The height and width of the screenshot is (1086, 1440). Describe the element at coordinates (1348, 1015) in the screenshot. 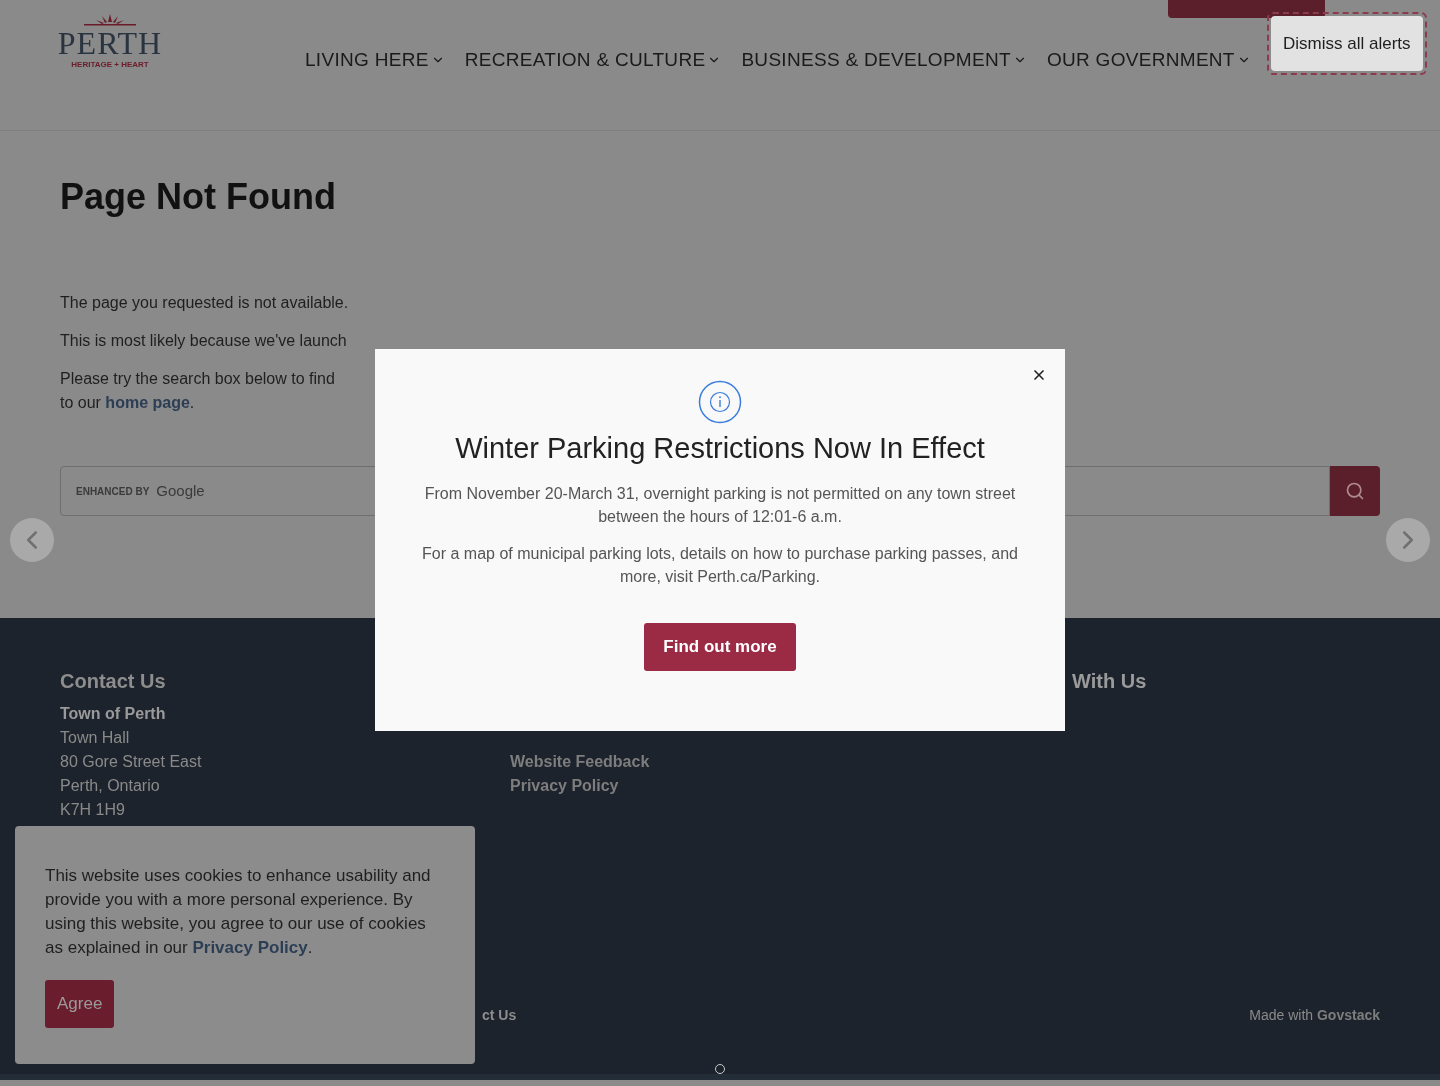

I see `govstack-link: Govstack` at that location.